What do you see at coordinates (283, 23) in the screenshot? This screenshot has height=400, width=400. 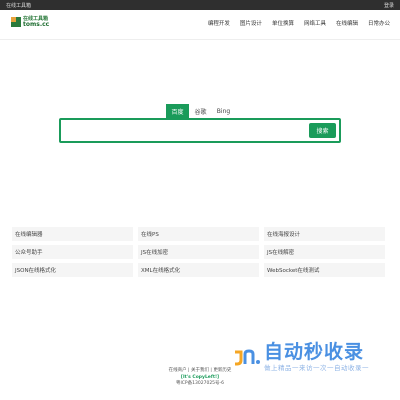 I see `nav-item-unit-conversion: 单位换算` at bounding box center [283, 23].